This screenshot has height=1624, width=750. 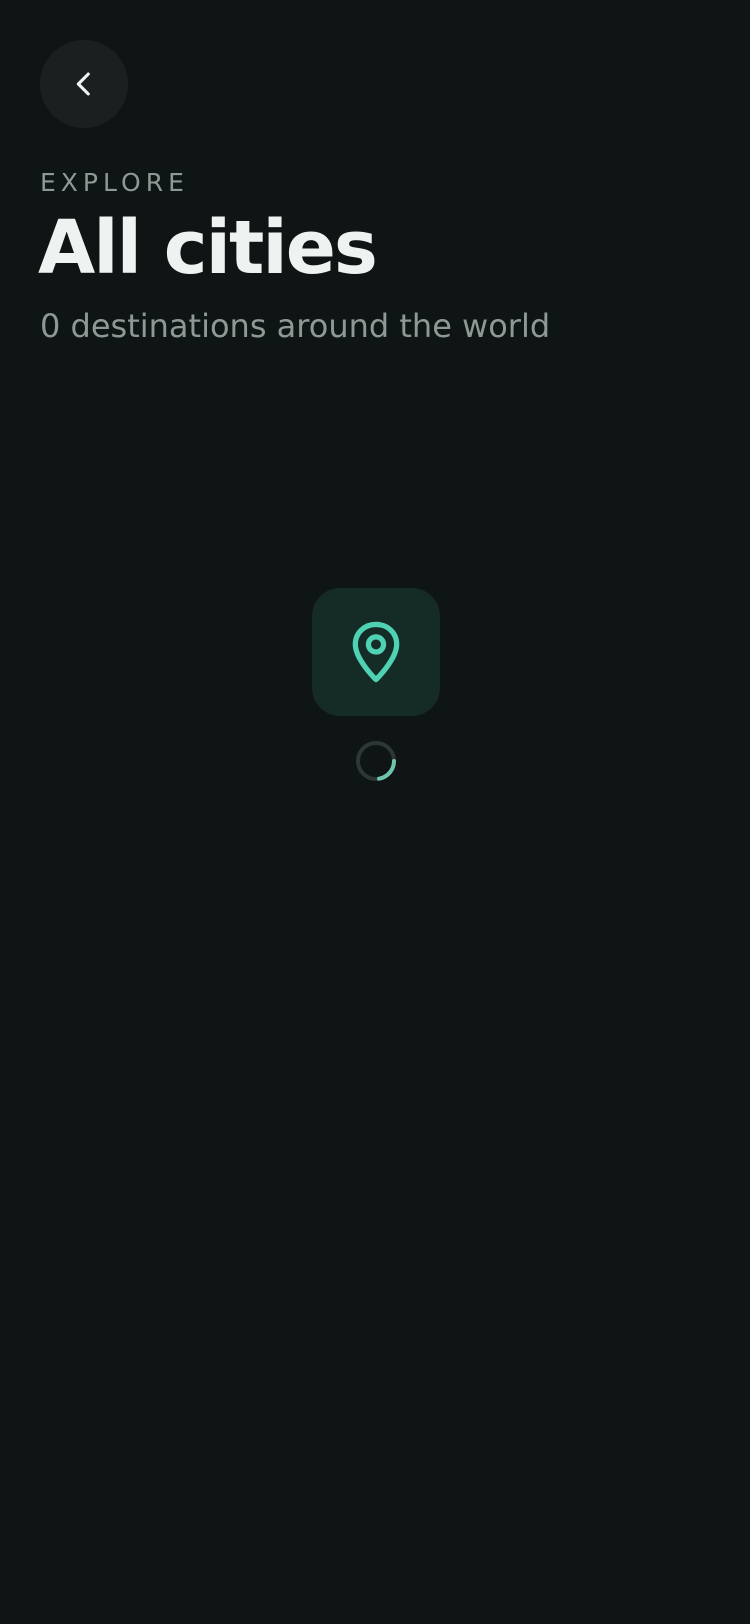 What do you see at coordinates (295, 326) in the screenshot?
I see `destination-count: 0 destinations around the world` at bounding box center [295, 326].